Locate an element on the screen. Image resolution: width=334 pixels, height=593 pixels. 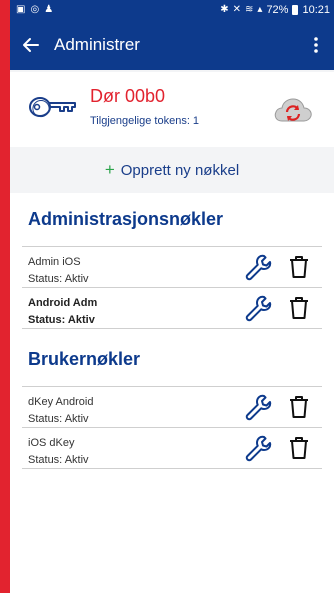
admin-key-row: Admin iOS Status: Aktiv is located at coordinates (172, 267).